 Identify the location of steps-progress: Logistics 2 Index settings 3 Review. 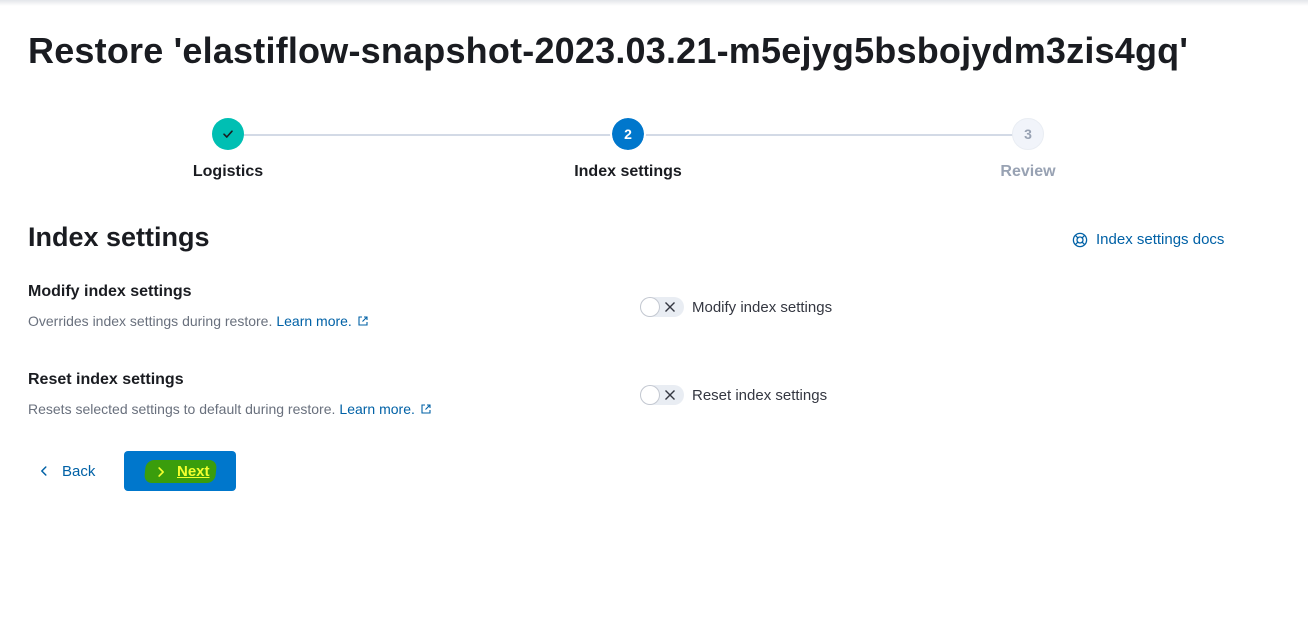
(654, 152).